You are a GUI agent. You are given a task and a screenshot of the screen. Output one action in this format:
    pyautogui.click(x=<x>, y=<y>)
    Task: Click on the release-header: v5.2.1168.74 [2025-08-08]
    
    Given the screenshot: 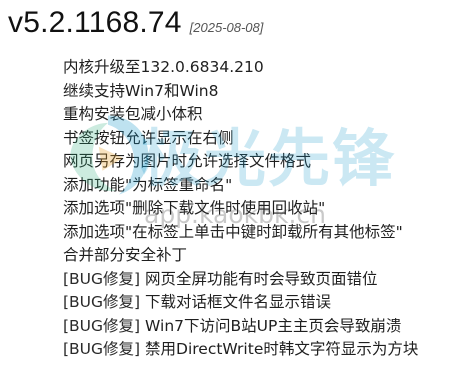 What is the action you would take?
    pyautogui.click(x=135, y=23)
    